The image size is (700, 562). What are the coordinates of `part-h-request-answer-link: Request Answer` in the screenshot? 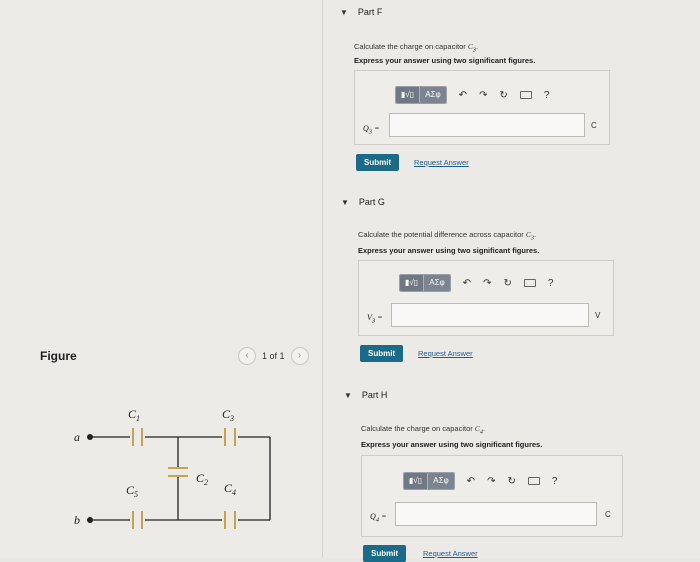 It's located at (450, 553).